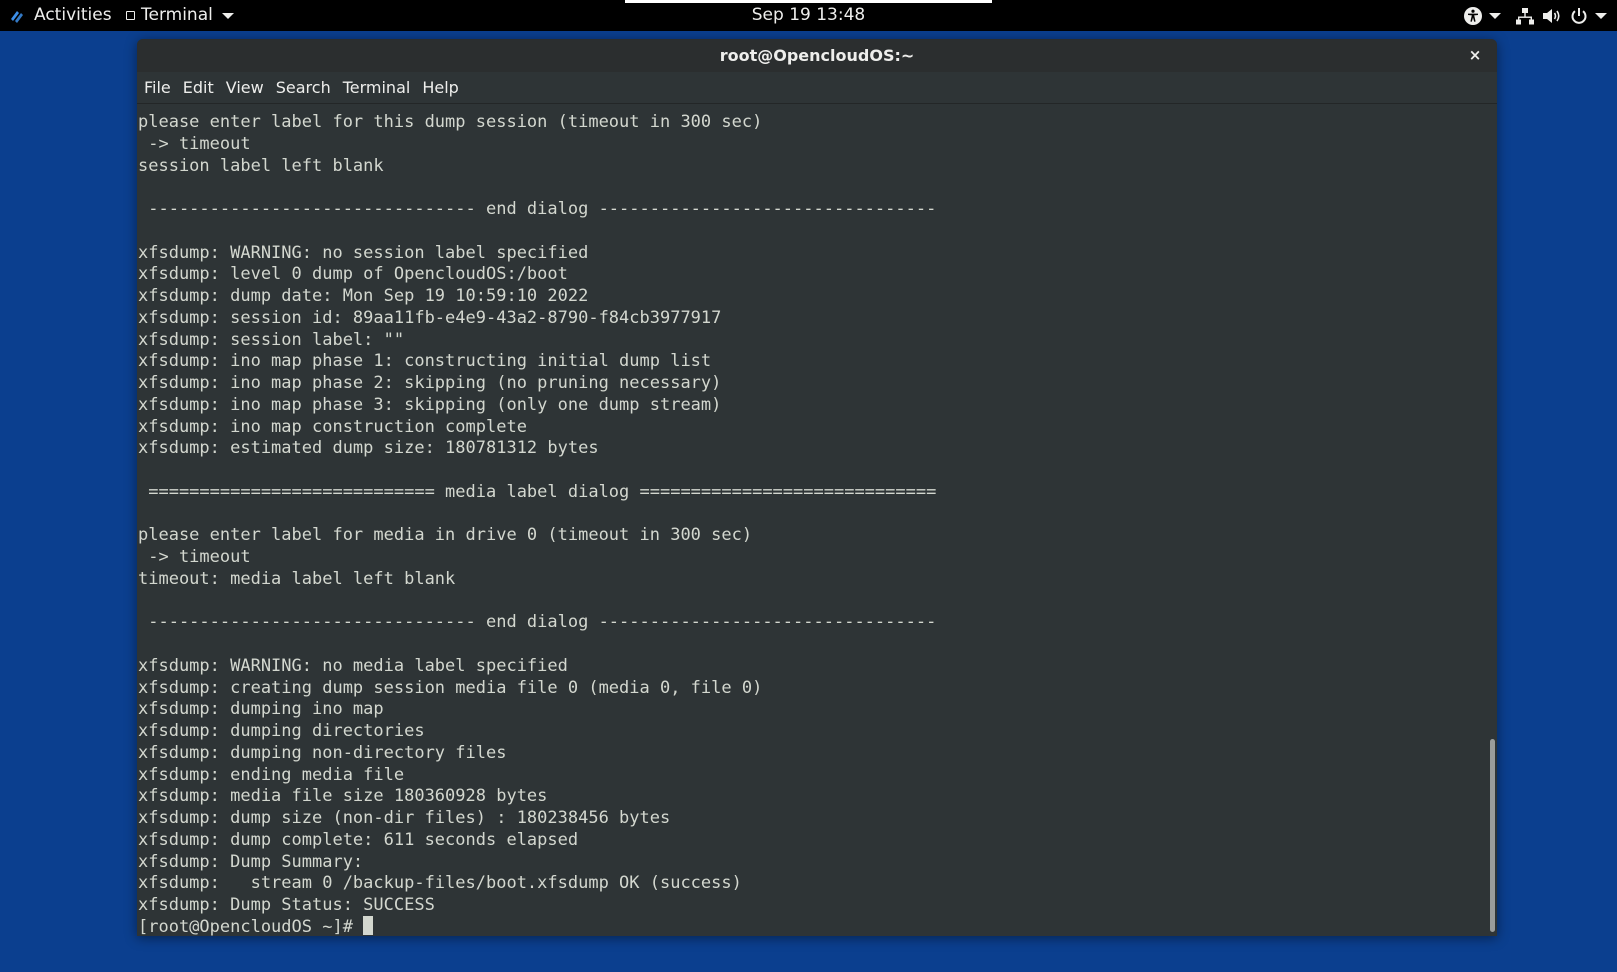 The image size is (1617, 972). What do you see at coordinates (343, 796) in the screenshot?
I see `terminal-line: xfsdump: media file size 180360928 bytes` at bounding box center [343, 796].